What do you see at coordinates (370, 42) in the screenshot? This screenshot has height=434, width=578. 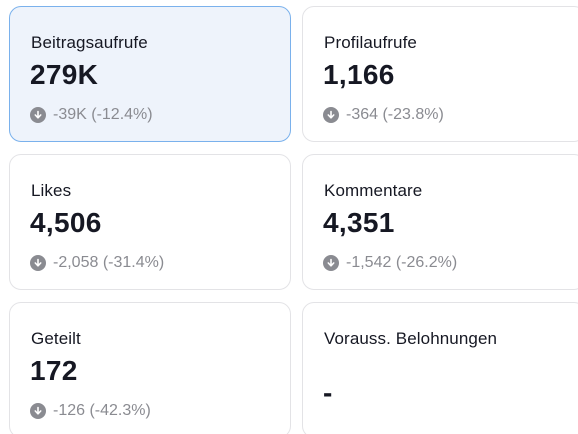 I see `metric-label: Profilaufrufe` at bounding box center [370, 42].